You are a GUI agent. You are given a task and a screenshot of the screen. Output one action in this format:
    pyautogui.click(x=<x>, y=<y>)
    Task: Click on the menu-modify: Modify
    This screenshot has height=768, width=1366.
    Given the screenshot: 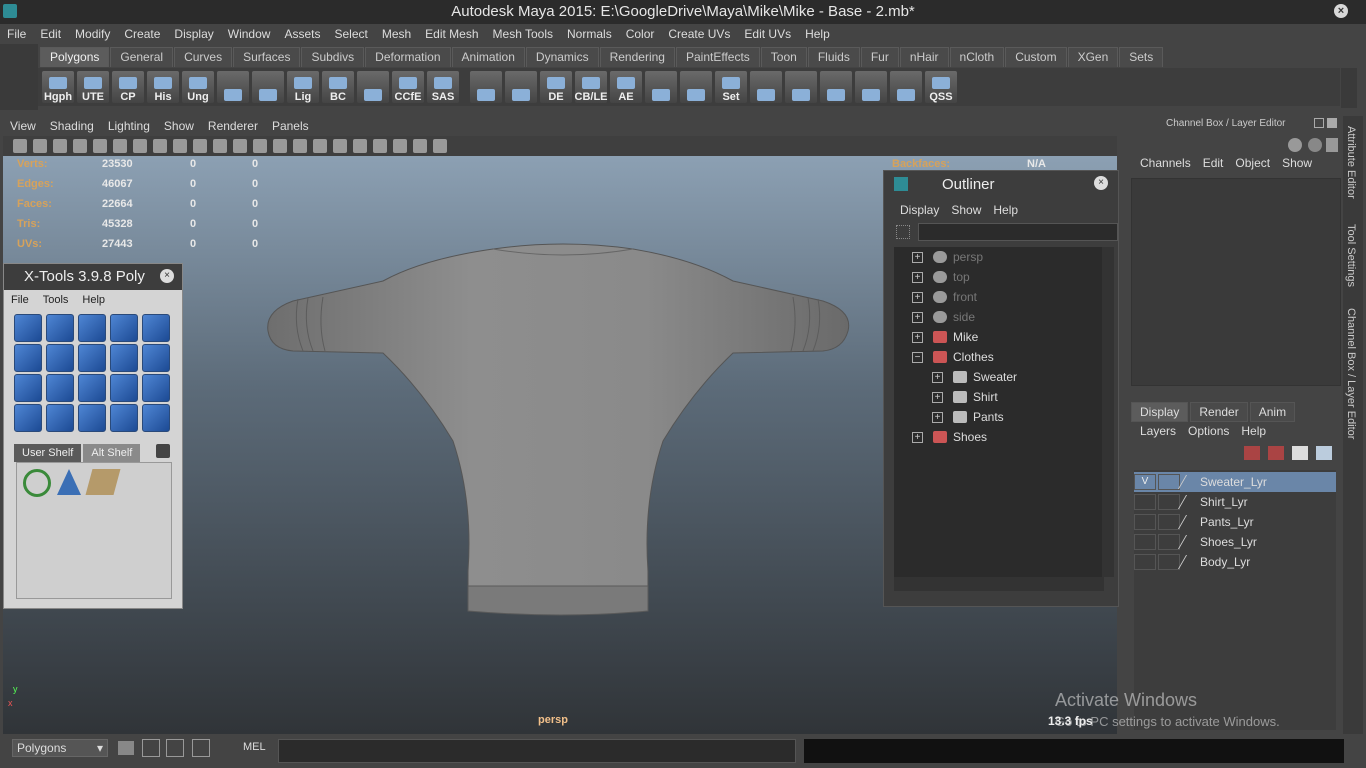 What is the action you would take?
    pyautogui.click(x=92, y=34)
    